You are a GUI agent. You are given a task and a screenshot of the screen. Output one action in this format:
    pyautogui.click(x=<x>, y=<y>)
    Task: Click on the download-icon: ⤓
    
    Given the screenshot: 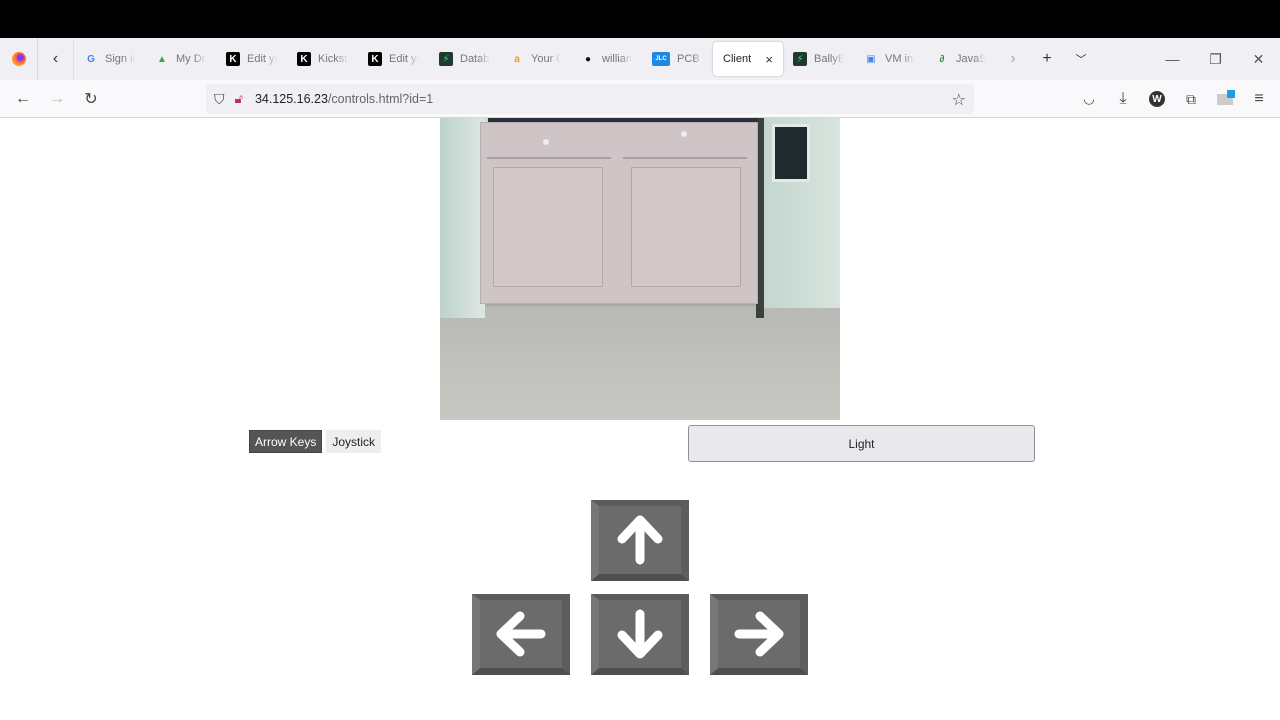 What is the action you would take?
    pyautogui.click(x=1123, y=98)
    